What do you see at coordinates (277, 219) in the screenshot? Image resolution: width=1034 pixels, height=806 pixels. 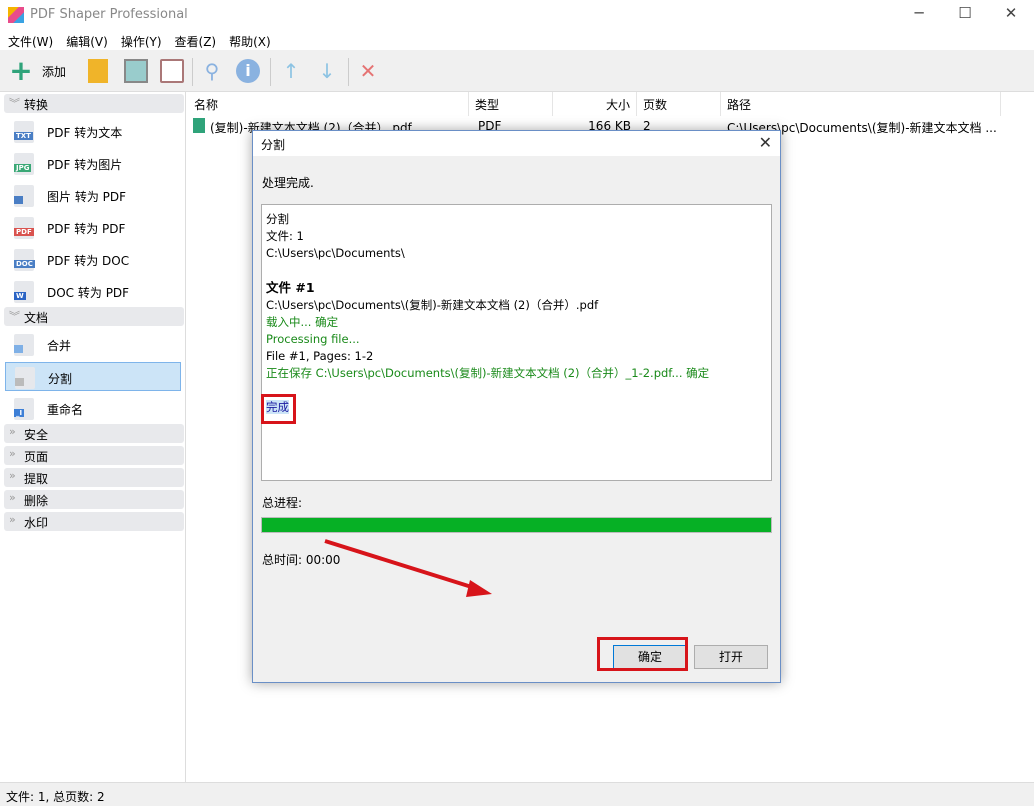 I see `log-text: 分割` at bounding box center [277, 219].